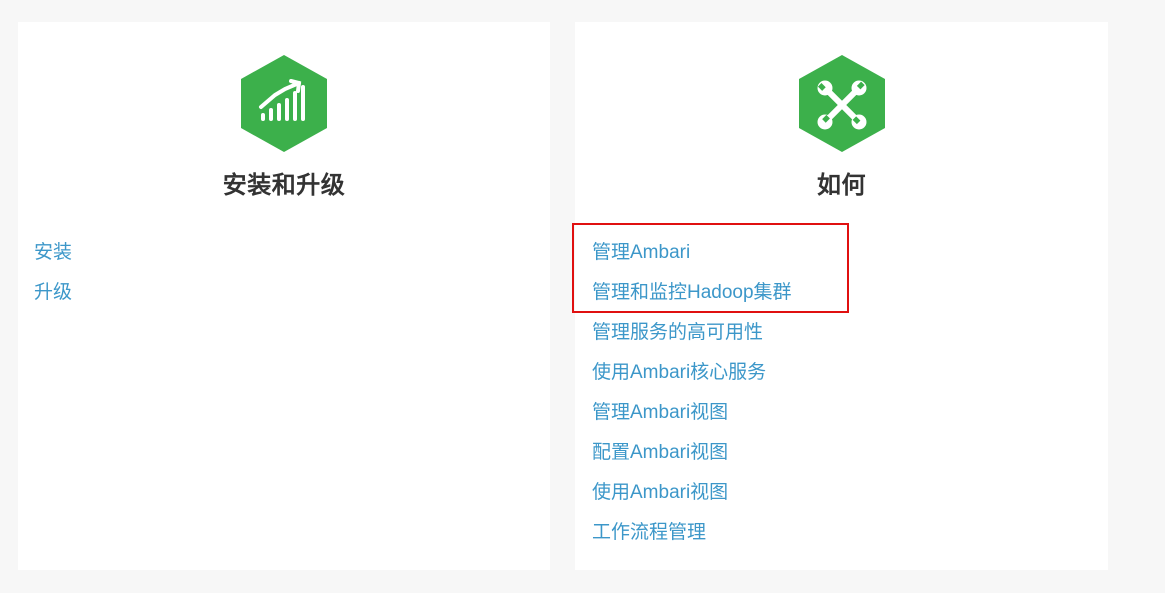 Image resolution: width=1165 pixels, height=593 pixels. What do you see at coordinates (660, 412) in the screenshot?
I see `manage-ambari-views-link: 管理Ambari视图` at bounding box center [660, 412].